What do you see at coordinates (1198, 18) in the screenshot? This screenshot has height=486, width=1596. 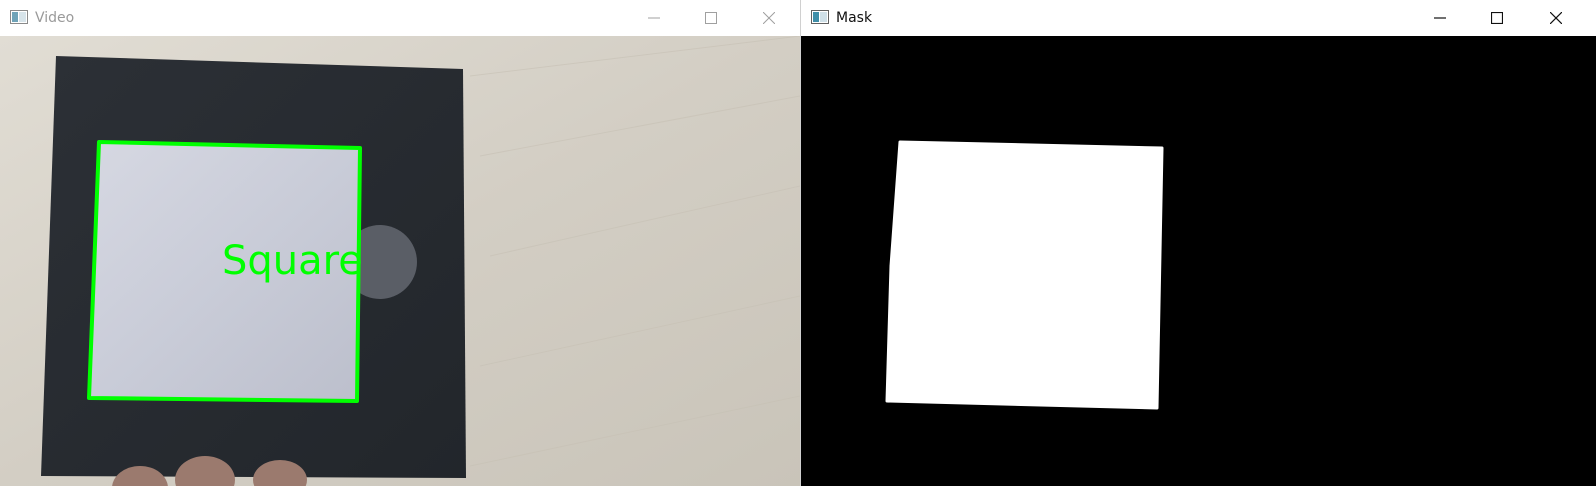 I see `mask-titlebar: Mask` at bounding box center [1198, 18].